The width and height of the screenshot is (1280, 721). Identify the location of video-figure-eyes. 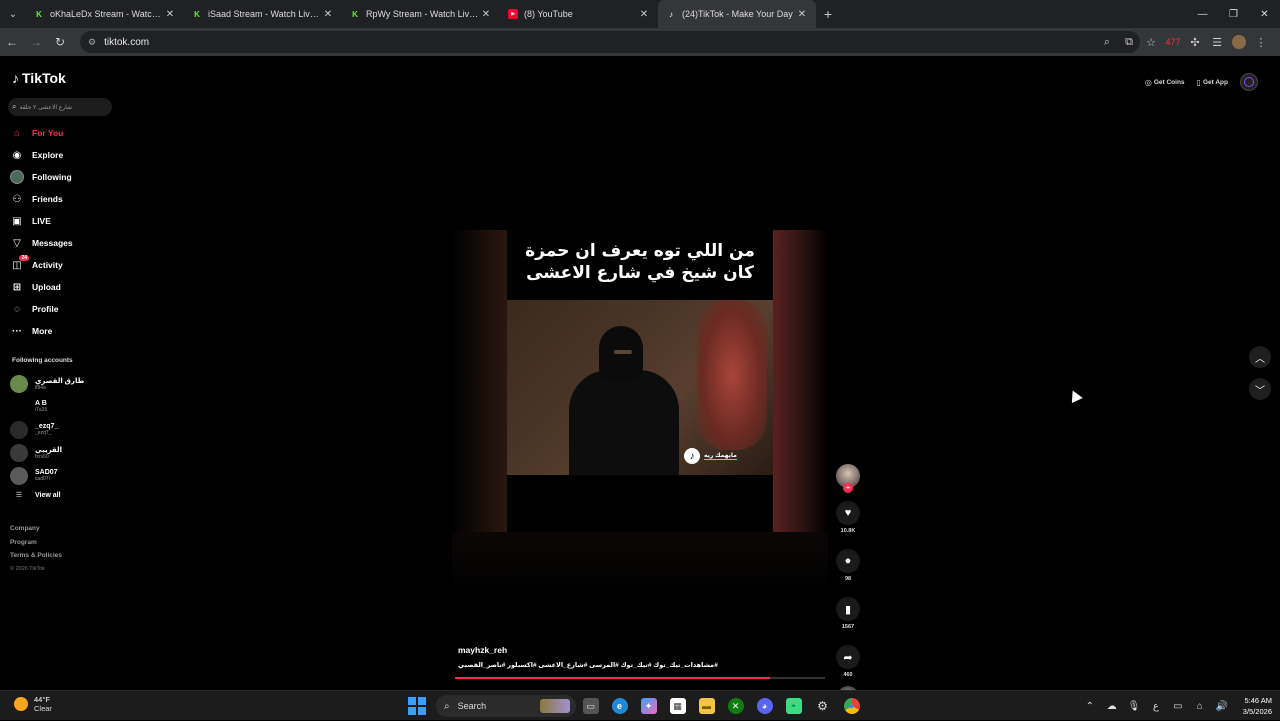
(623, 352).